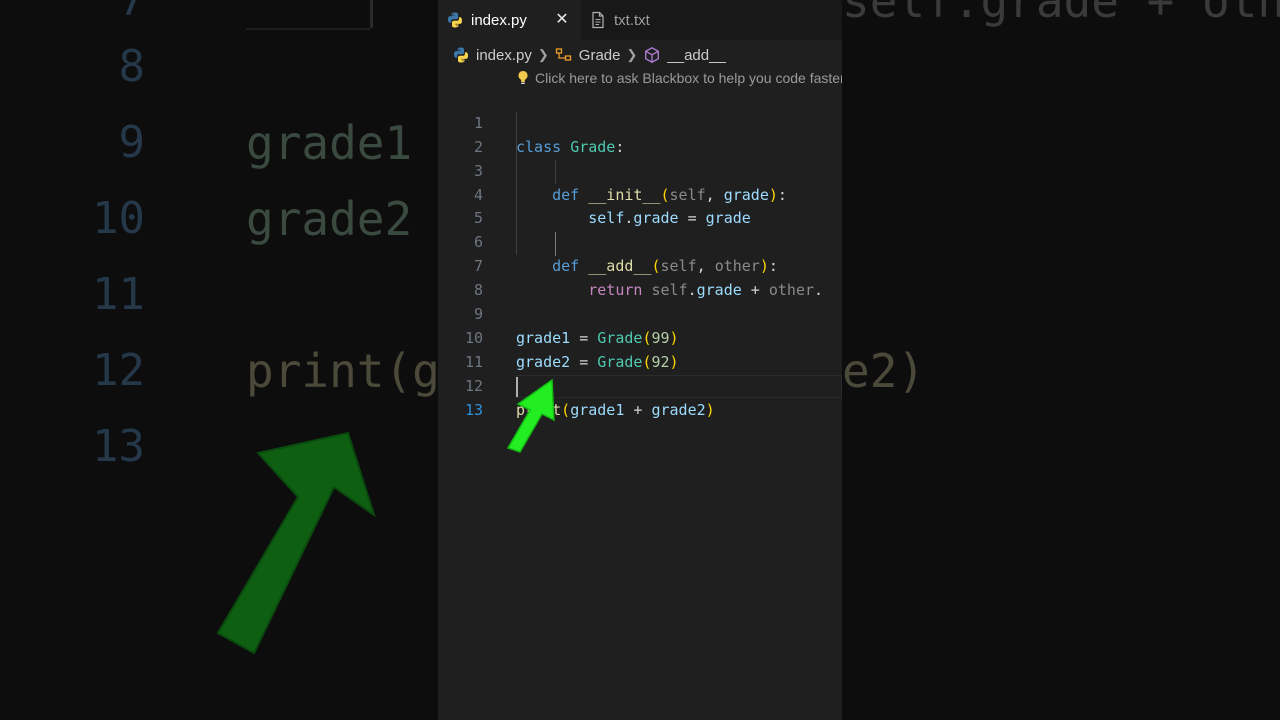 The width and height of the screenshot is (1280, 720). Describe the element at coordinates (640, 134) in the screenshot. I see `code-line: 2` at that location.